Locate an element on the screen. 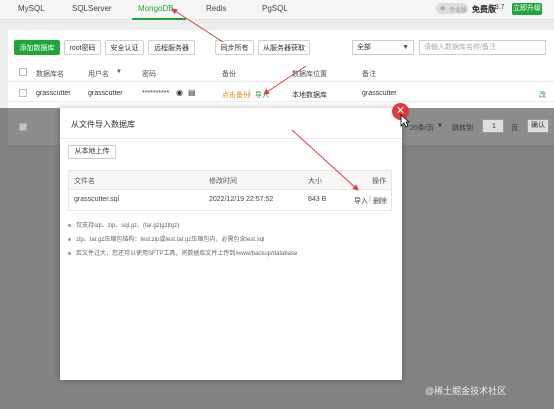 The image size is (554, 409). watermark: @稀土掘金技术社区 is located at coordinates (466, 391).